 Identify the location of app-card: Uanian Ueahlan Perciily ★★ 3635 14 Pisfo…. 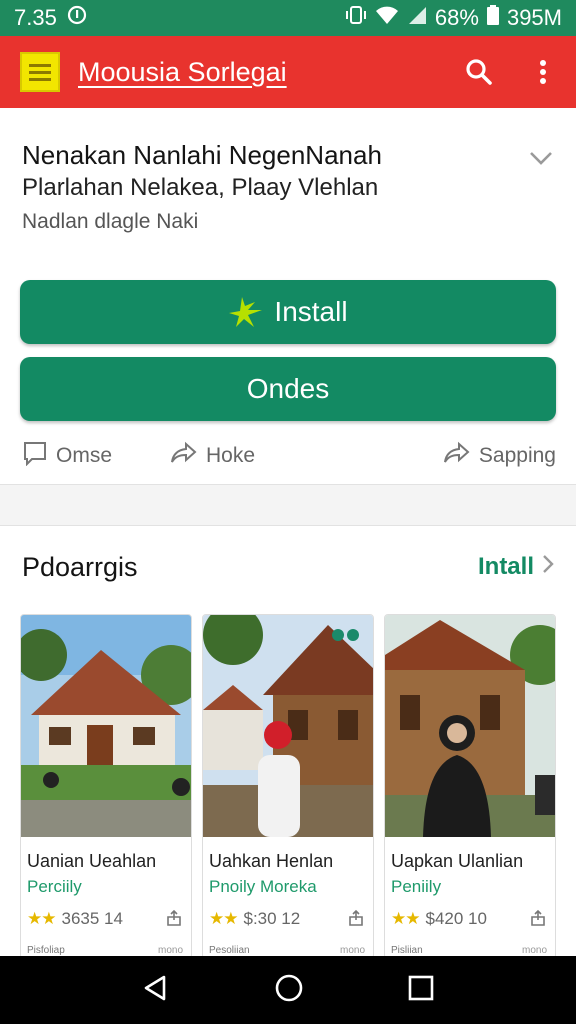
(106, 786).